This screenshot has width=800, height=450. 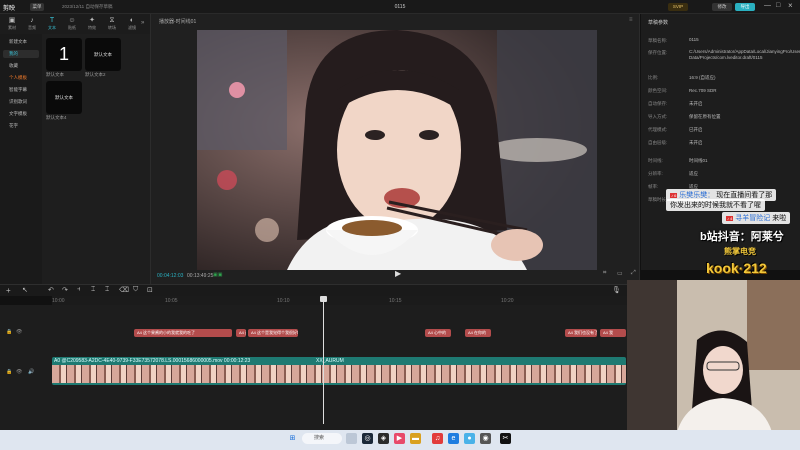 What do you see at coordinates (722, 7) in the screenshot?
I see `modify-button: 修改` at bounding box center [722, 7].